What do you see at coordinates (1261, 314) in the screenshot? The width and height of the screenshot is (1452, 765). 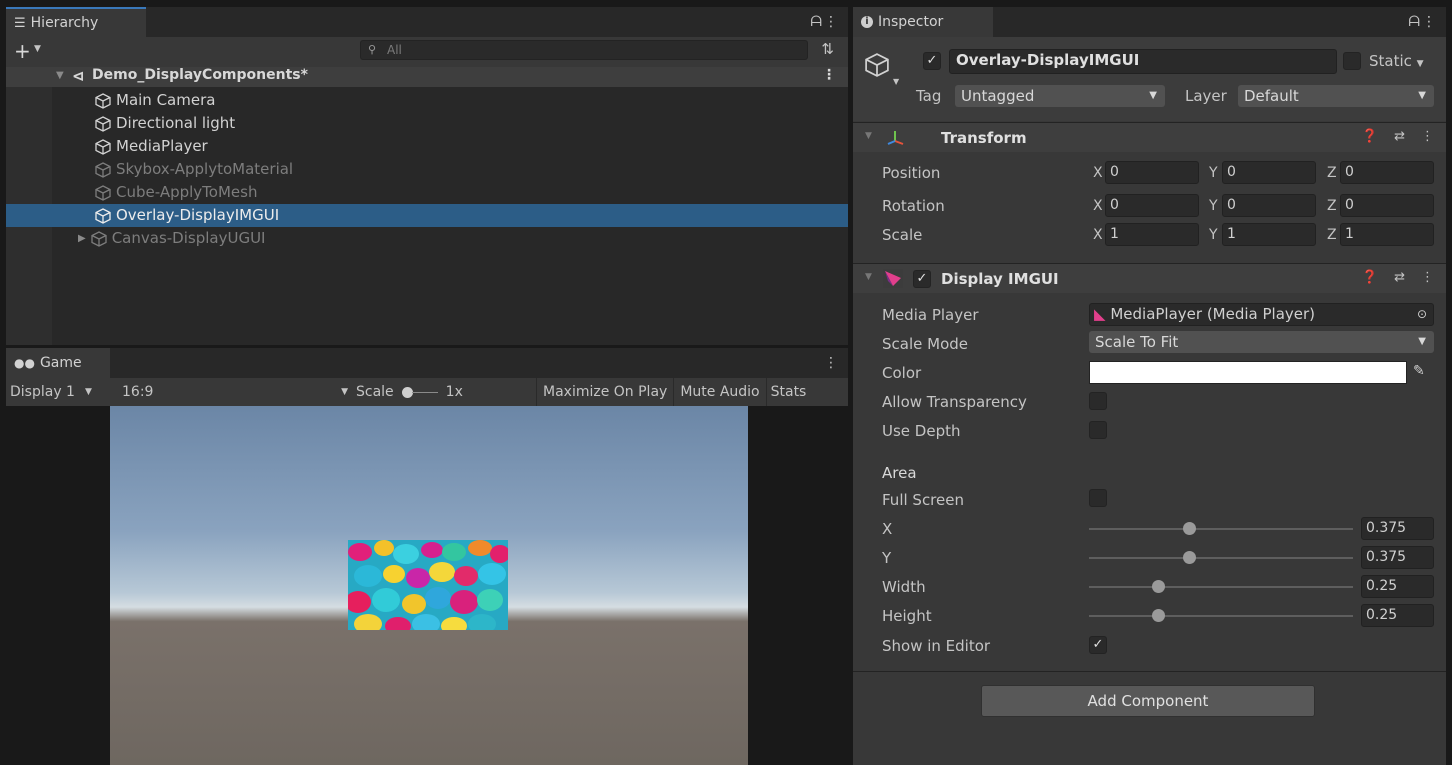 I see `media-player-field: ◣ MediaPlayer (Media Player) ⊙` at bounding box center [1261, 314].